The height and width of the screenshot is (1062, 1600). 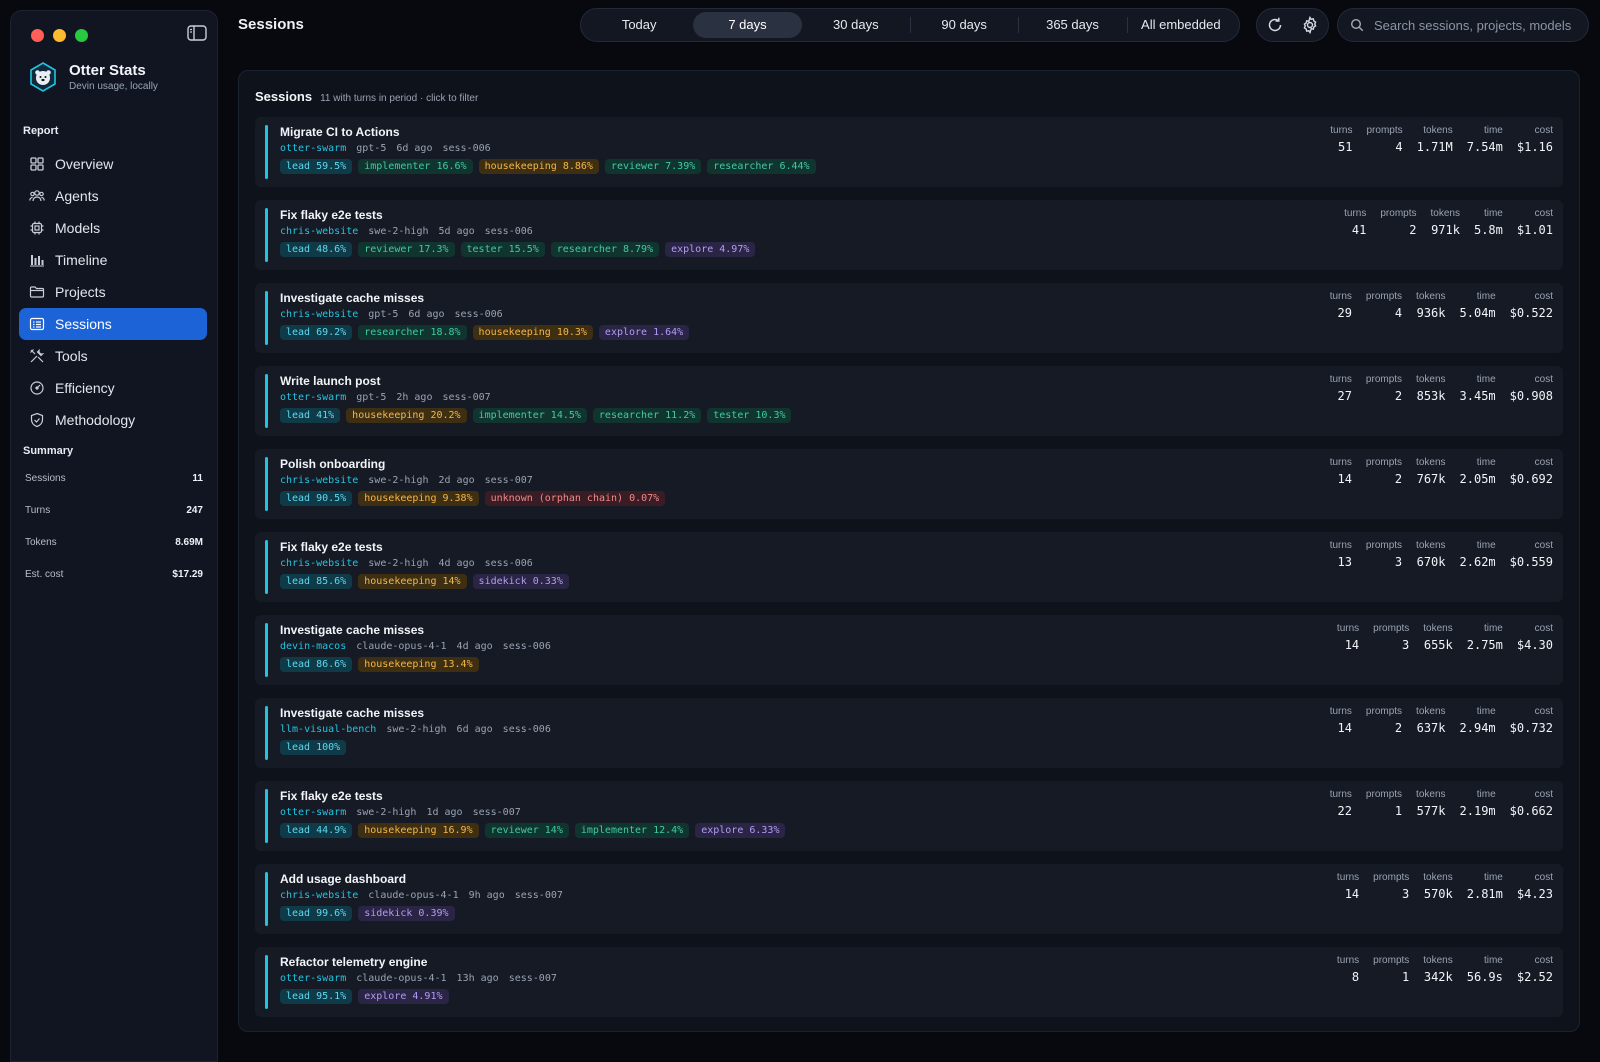 I want to click on agent-share-badge: housekeeping 13.4%, so click(x=418, y=664).